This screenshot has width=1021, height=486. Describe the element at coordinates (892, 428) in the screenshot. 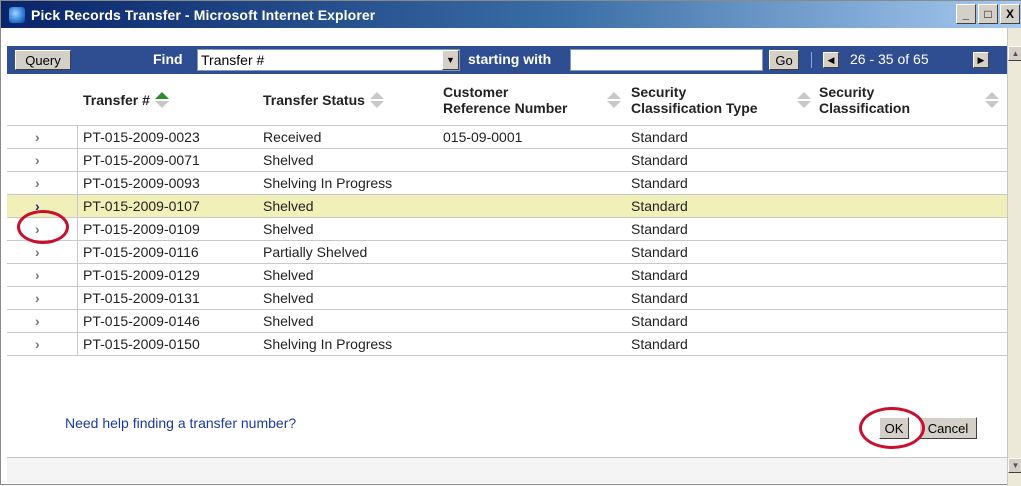

I see `highlight-circle-ok` at that location.